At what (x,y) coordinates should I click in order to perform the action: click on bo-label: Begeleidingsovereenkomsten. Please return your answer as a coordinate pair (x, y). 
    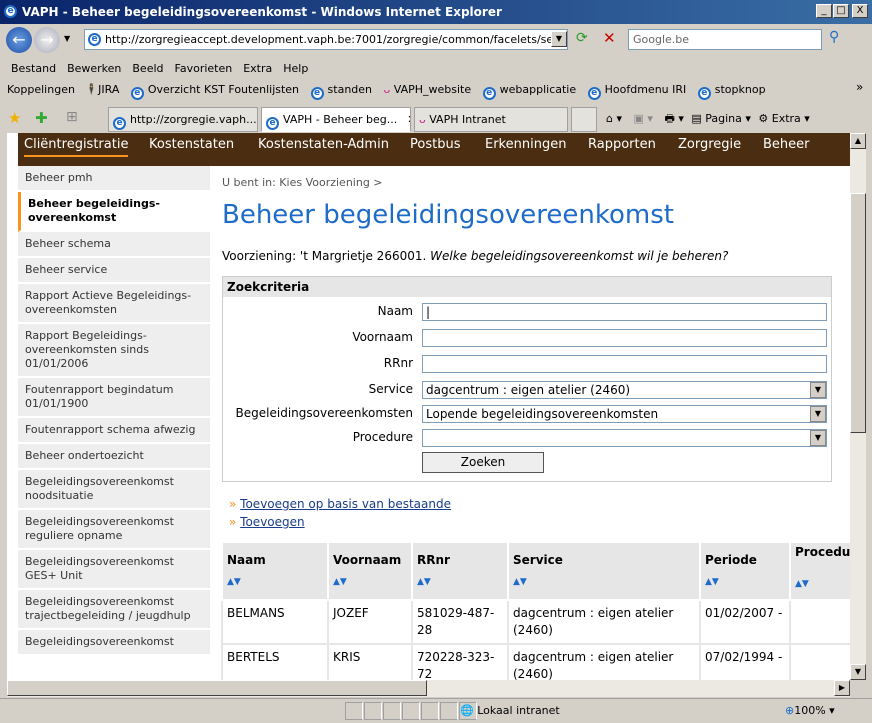
    Looking at the image, I should click on (324, 413).